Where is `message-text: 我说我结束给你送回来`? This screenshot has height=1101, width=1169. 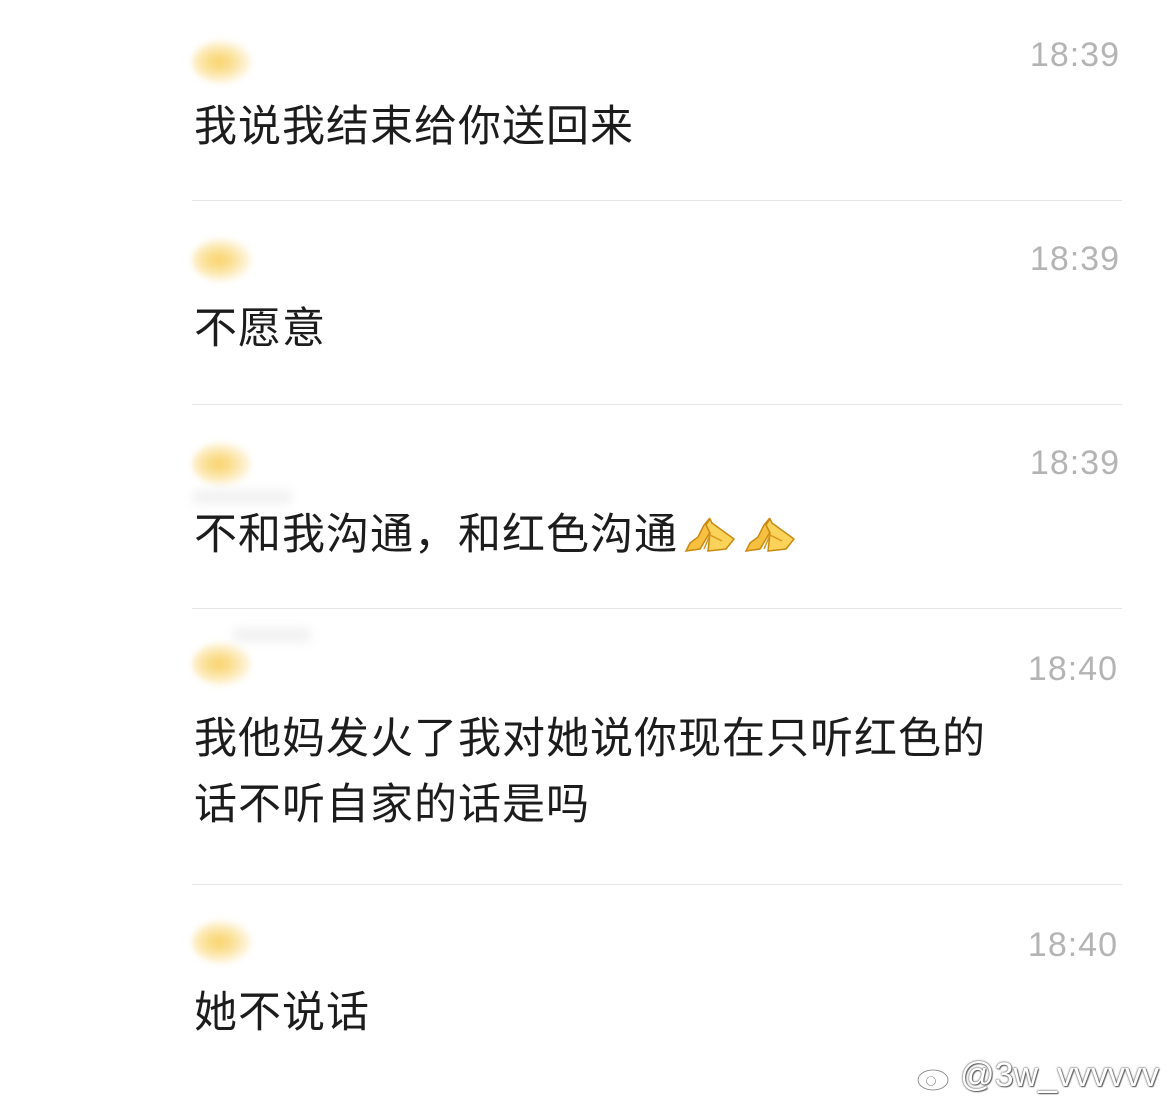
message-text: 我说我结束给你送回来 is located at coordinates (414, 127).